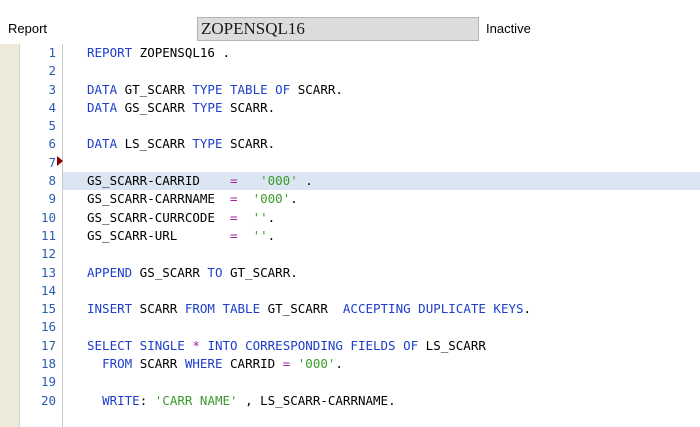 The width and height of the screenshot is (700, 427). I want to click on code-line: GS_SCARR-URL = ''., so click(381, 236).